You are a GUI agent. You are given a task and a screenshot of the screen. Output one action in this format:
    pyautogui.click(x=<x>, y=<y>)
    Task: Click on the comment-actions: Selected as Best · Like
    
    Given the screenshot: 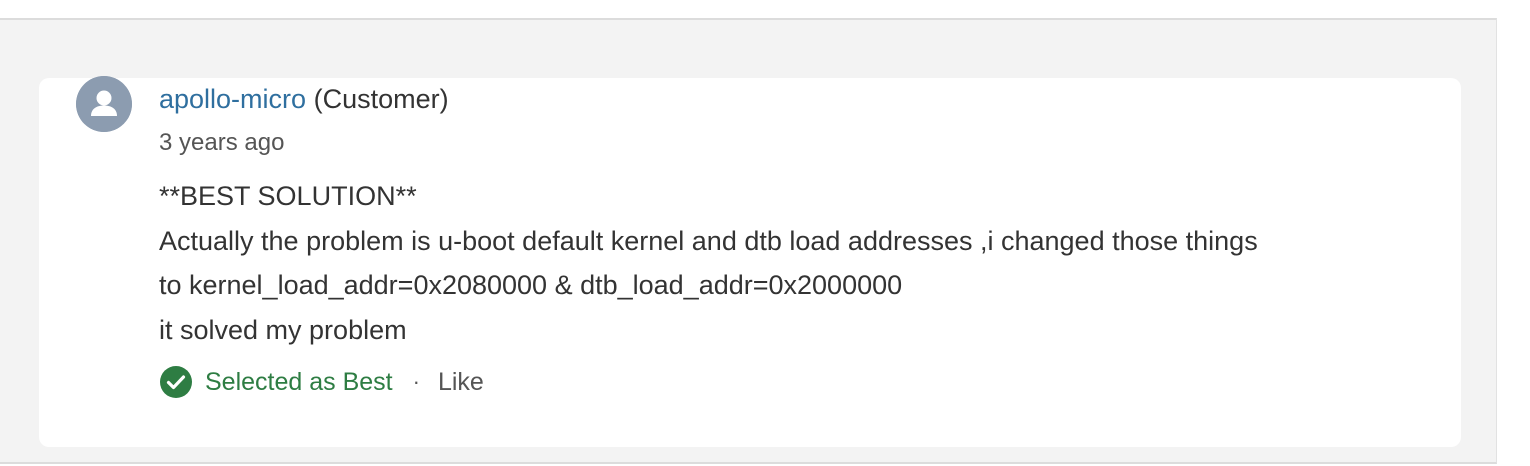 What is the action you would take?
    pyautogui.click(x=799, y=382)
    